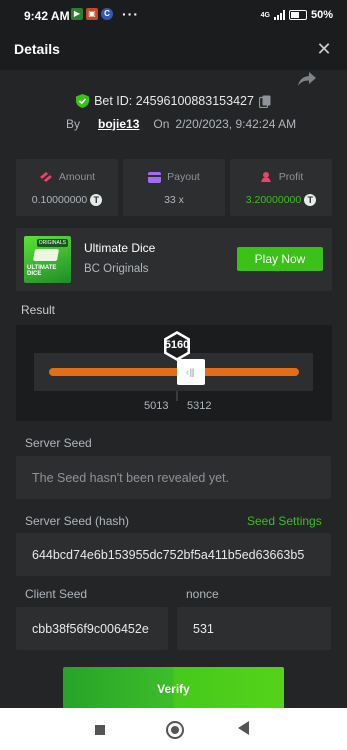  What do you see at coordinates (168, 555) in the screenshot?
I see `server-seed-hash-value: 644bcd74e6b153955dc752bf5a411b5ed63663b5` at bounding box center [168, 555].